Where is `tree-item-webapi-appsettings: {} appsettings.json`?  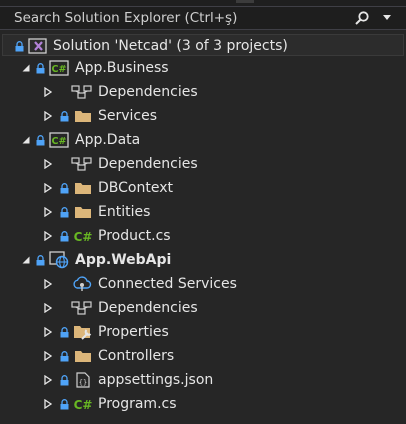 tree-item-webapi-appsettings: {} appsettings.json is located at coordinates (203, 380).